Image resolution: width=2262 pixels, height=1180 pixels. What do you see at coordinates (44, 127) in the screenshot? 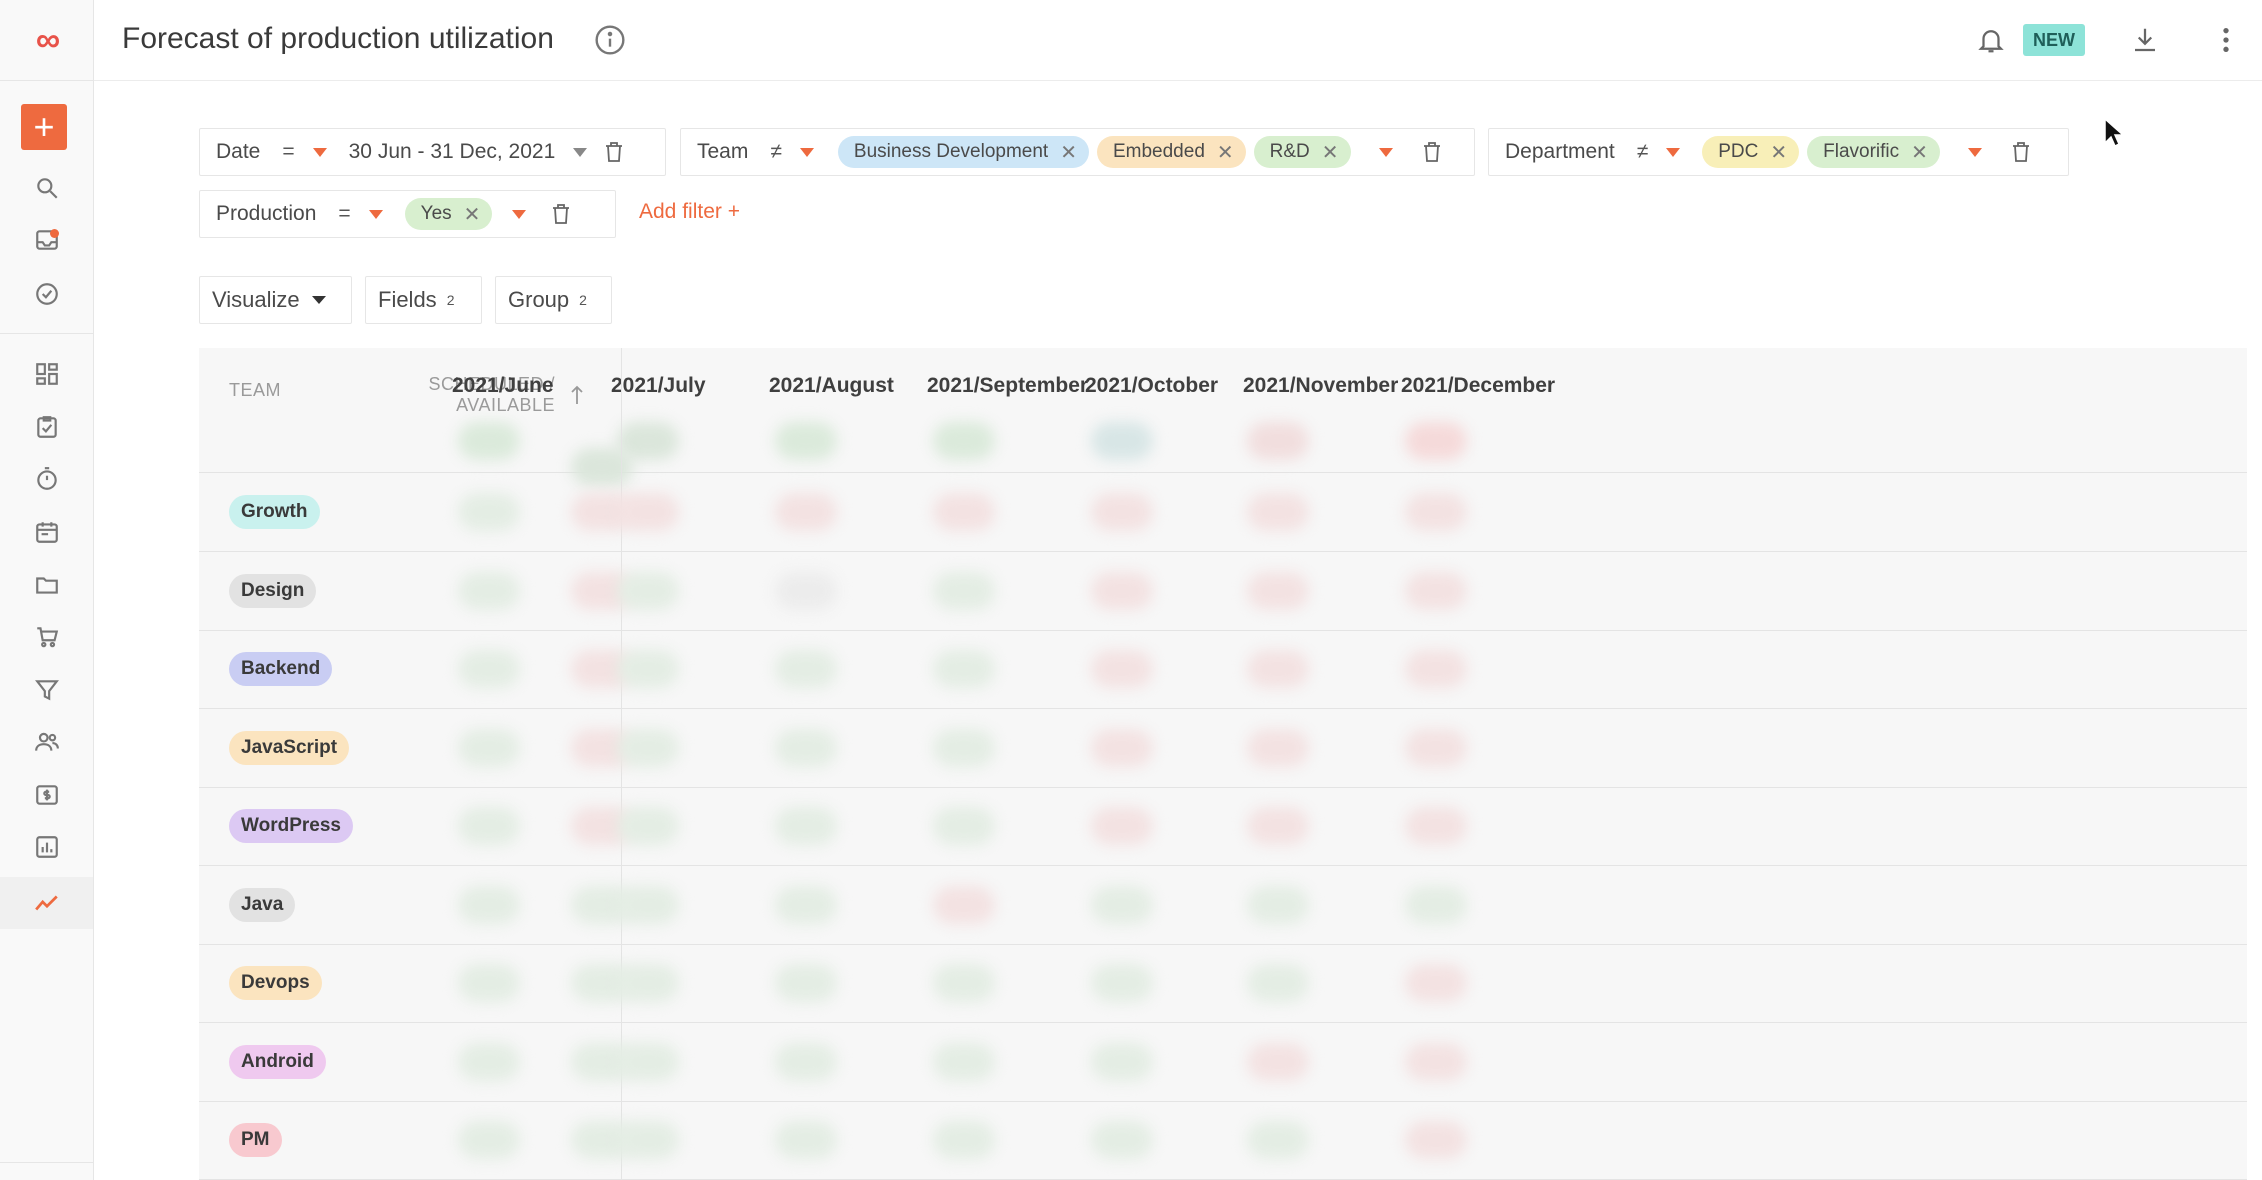
I see `add-button: +` at bounding box center [44, 127].